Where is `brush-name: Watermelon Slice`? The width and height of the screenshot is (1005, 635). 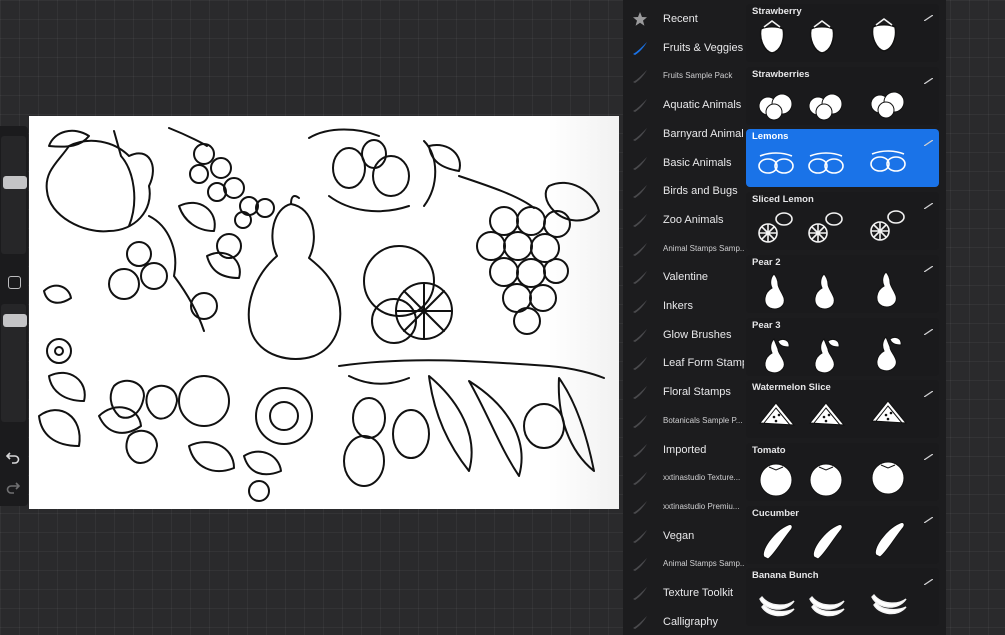 brush-name: Watermelon Slice is located at coordinates (791, 388).